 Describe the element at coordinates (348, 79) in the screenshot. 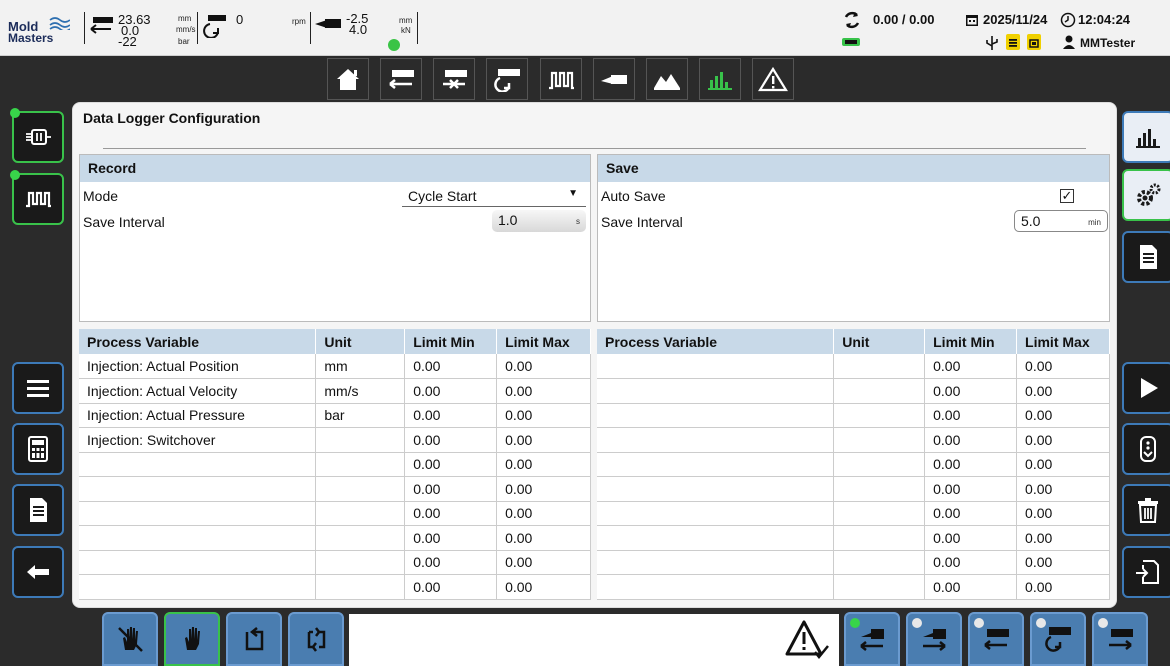

I see `home-button` at that location.